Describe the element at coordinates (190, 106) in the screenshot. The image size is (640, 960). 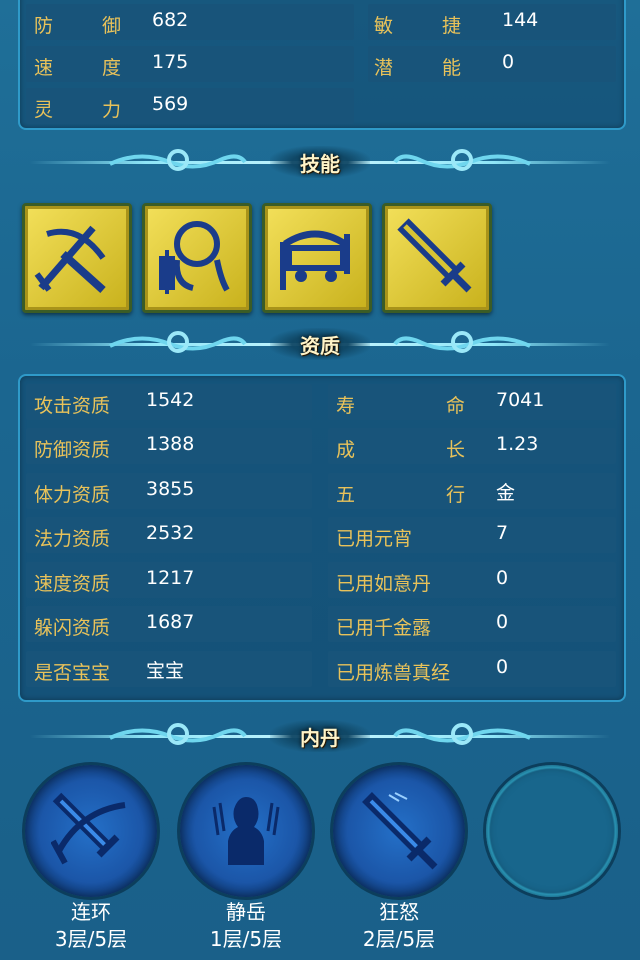
I see `stat-spirit: 灵 力 569` at that location.